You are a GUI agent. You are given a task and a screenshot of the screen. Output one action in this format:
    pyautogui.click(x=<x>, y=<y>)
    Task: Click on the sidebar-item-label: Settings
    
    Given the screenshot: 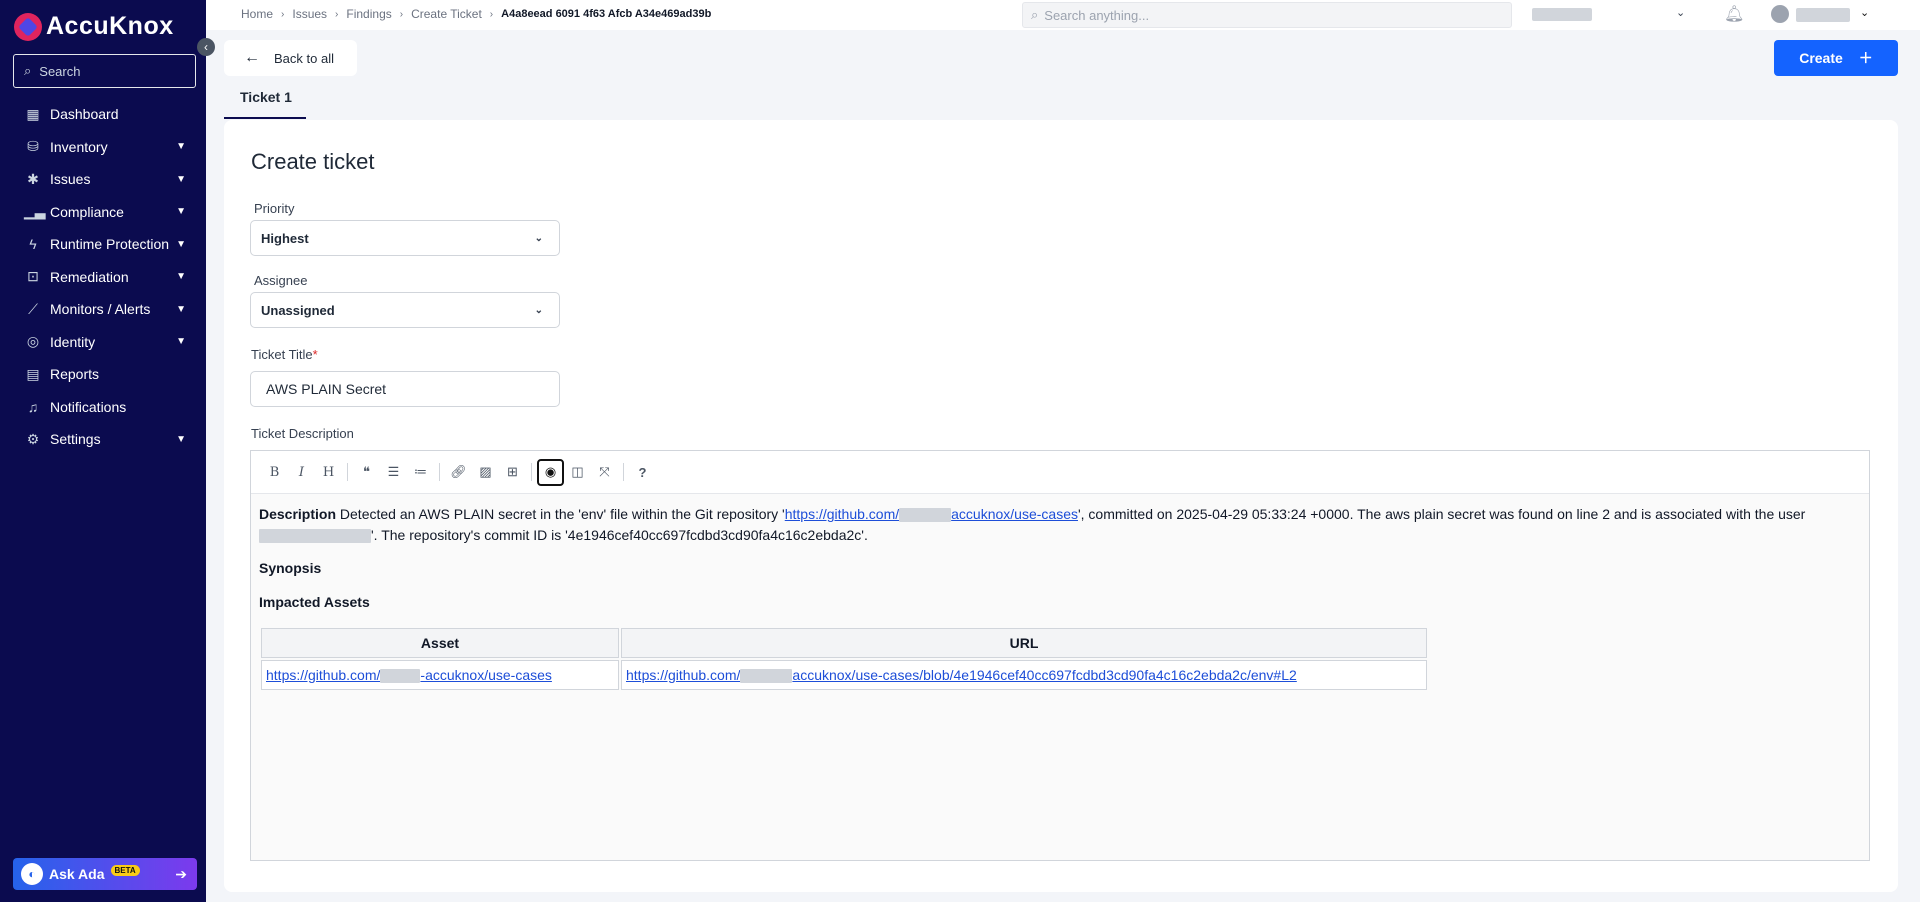 What is the action you would take?
    pyautogui.click(x=75, y=439)
    